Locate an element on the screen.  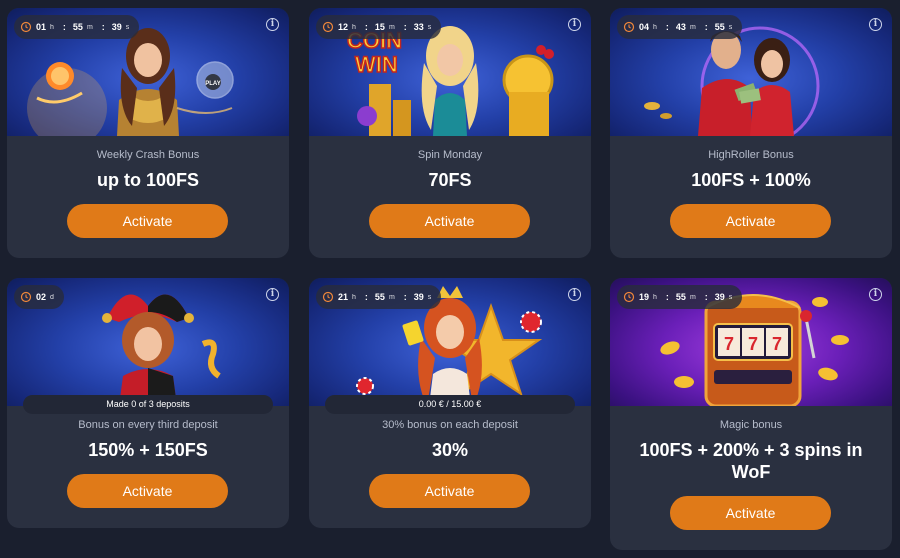
deposit-progress: Made 0 of 3 deposits is located at coordinates (148, 404).